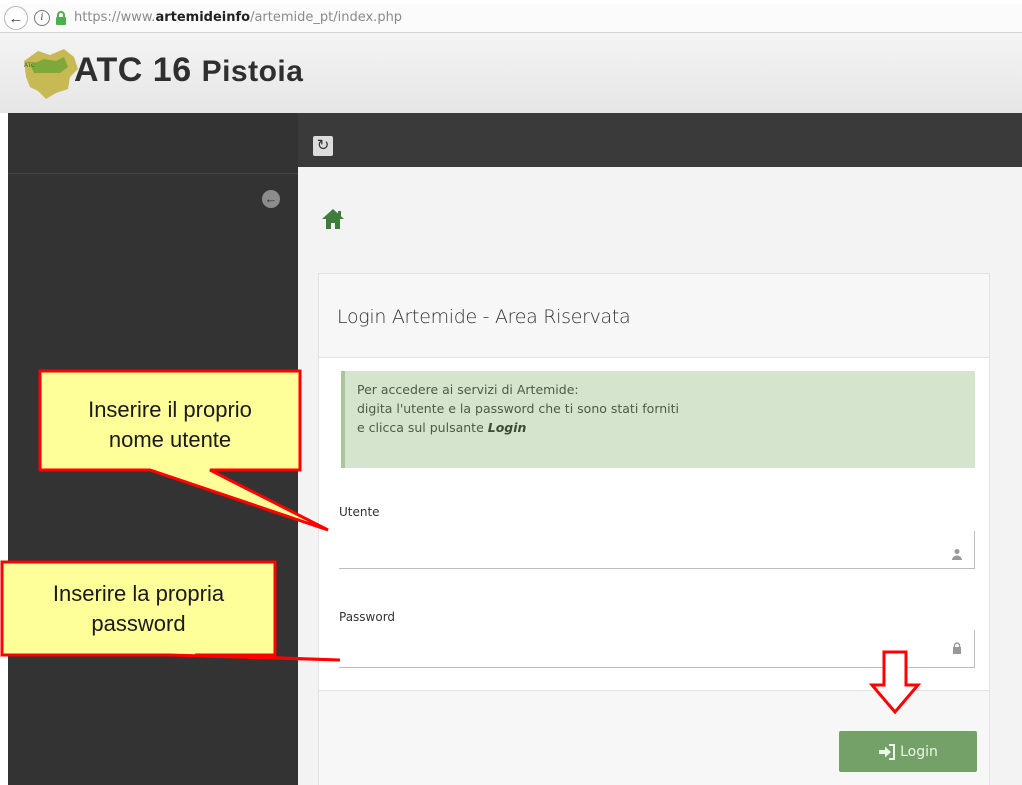 The width and height of the screenshot is (1022, 785). What do you see at coordinates (957, 554) in the screenshot?
I see `user-icon` at bounding box center [957, 554].